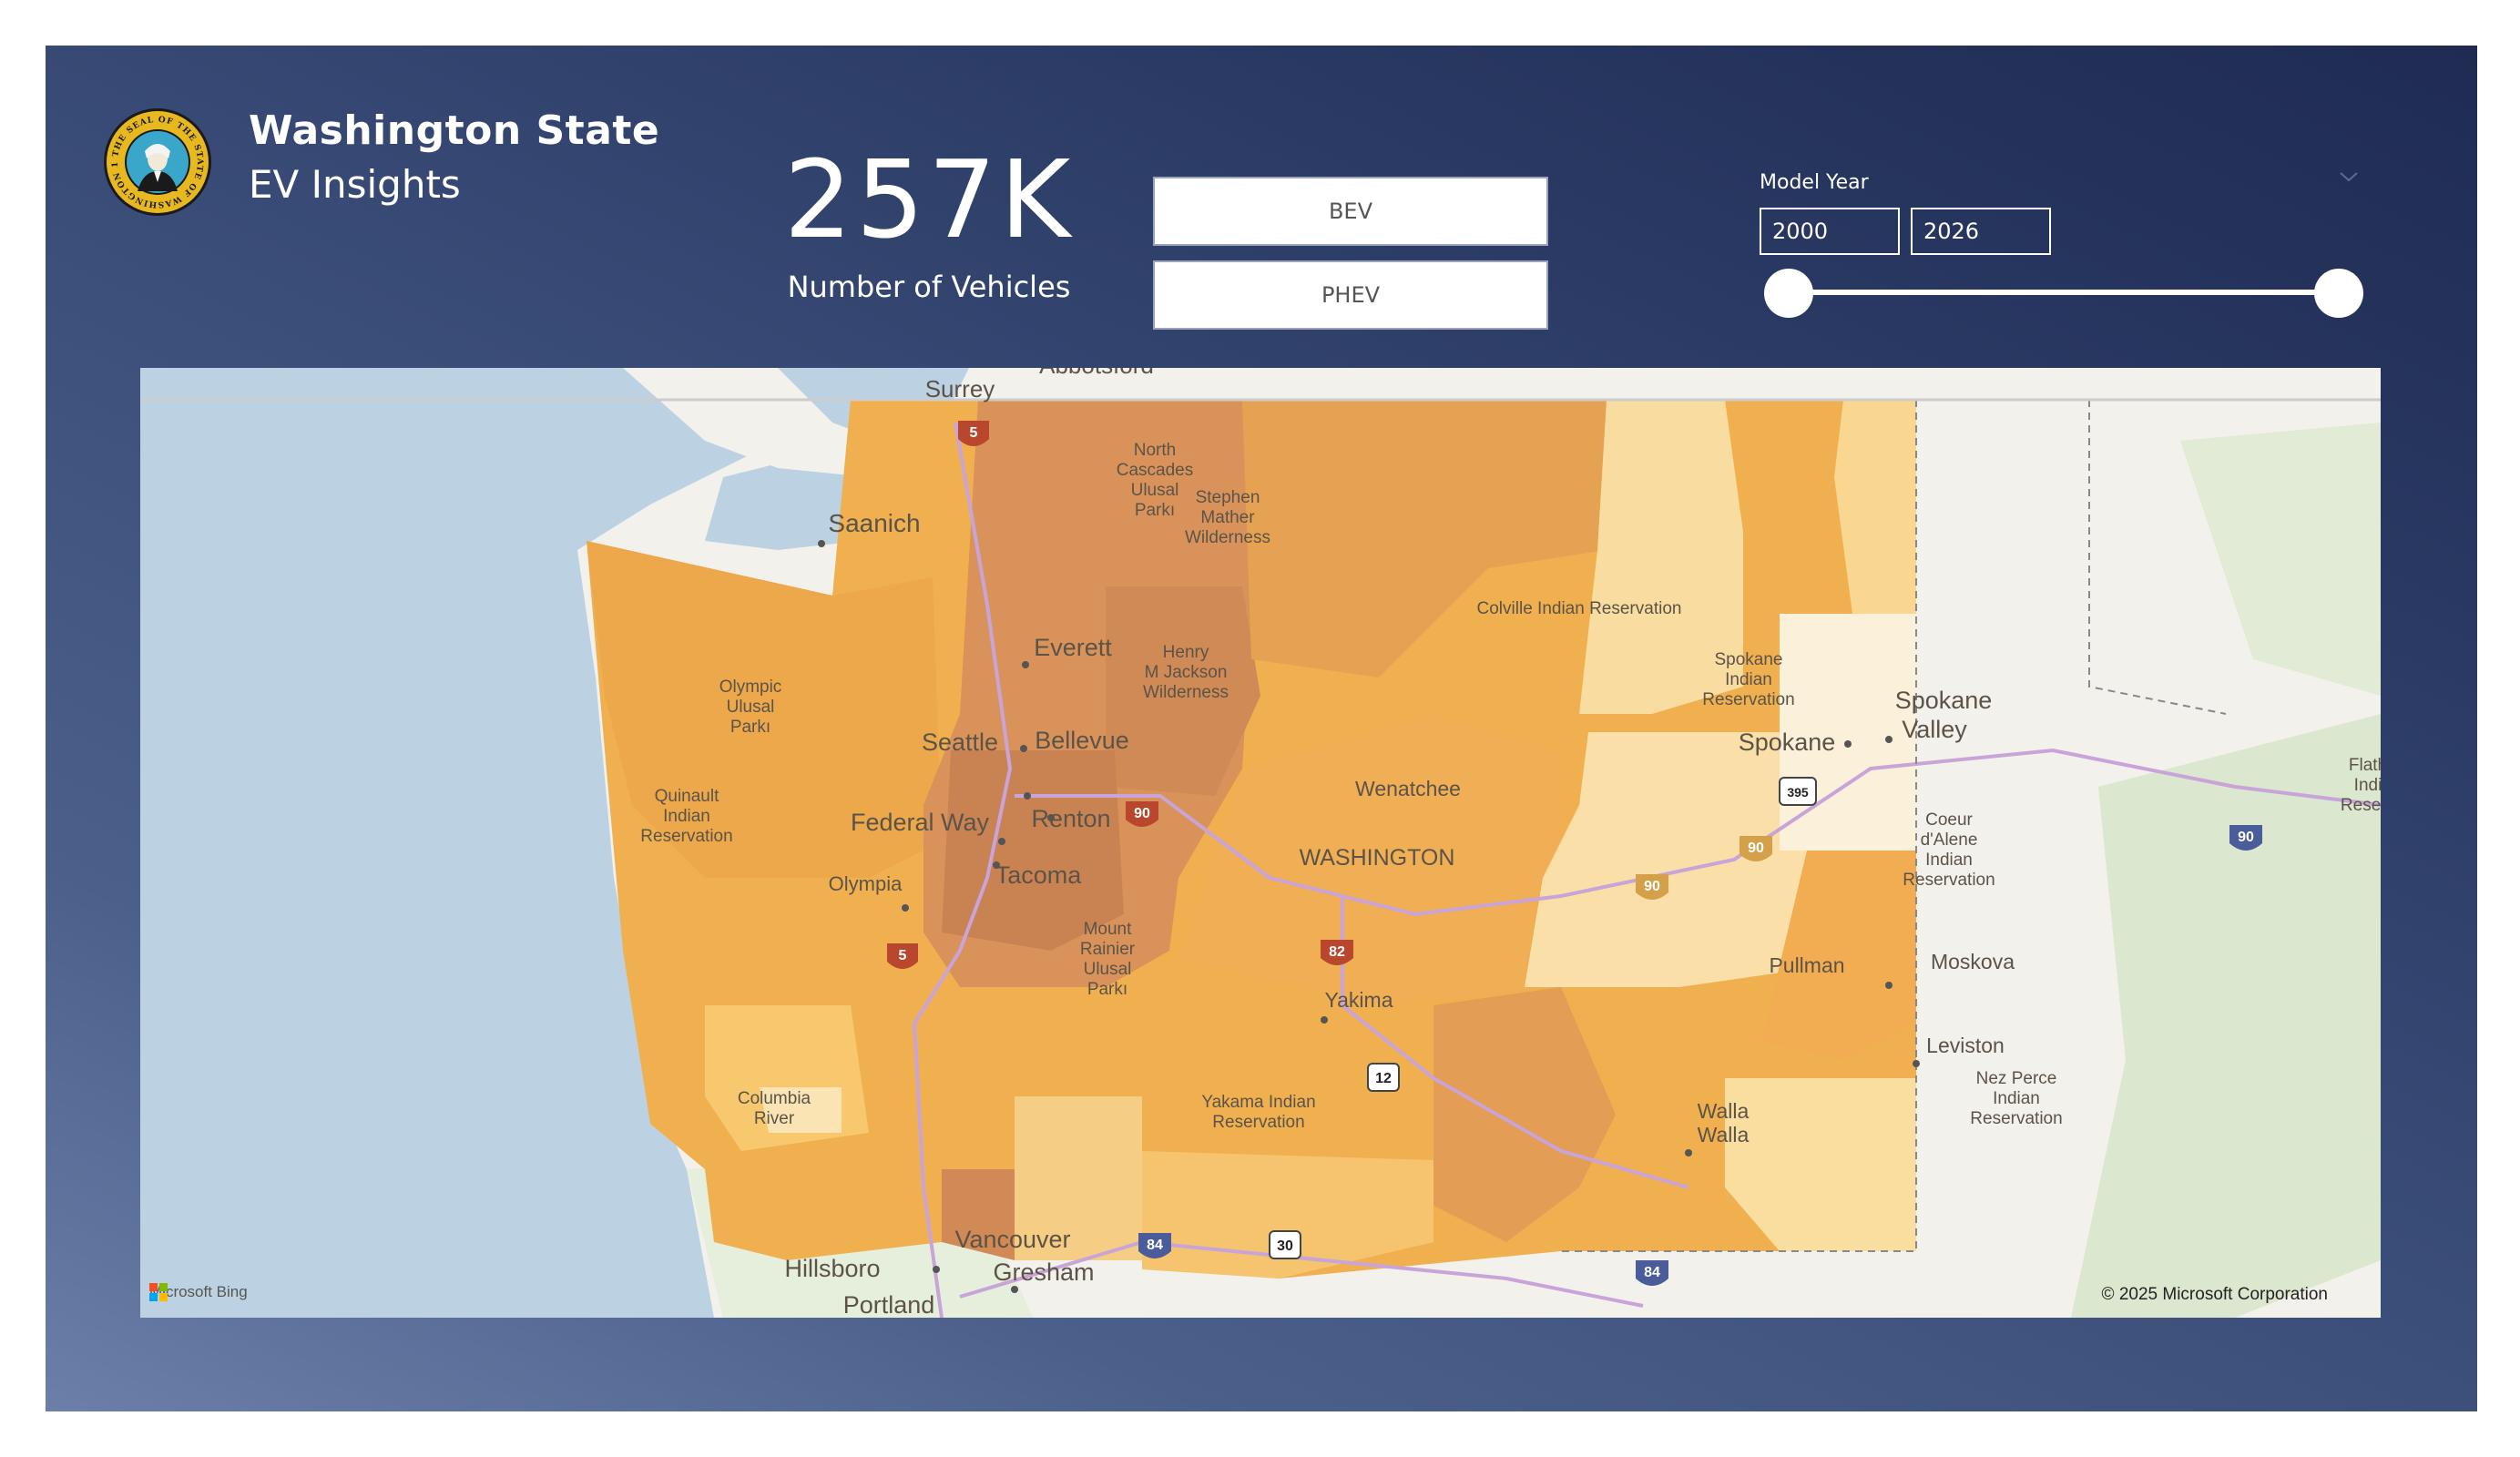 Image resolution: width=2520 pixels, height=1457 pixels. I want to click on label-quinault-2: Indian, so click(686, 817).